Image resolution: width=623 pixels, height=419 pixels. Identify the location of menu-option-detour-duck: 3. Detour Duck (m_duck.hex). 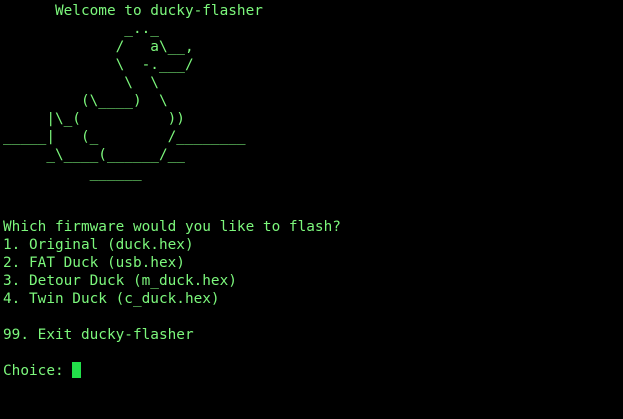
(120, 281).